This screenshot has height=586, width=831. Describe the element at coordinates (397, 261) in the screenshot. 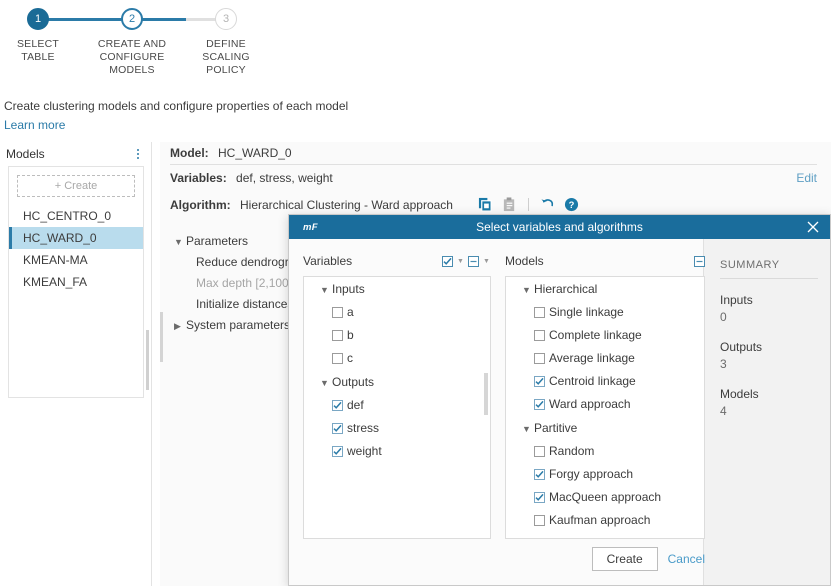

I see `variables-panel-header: Variables ▼ ▼` at that location.